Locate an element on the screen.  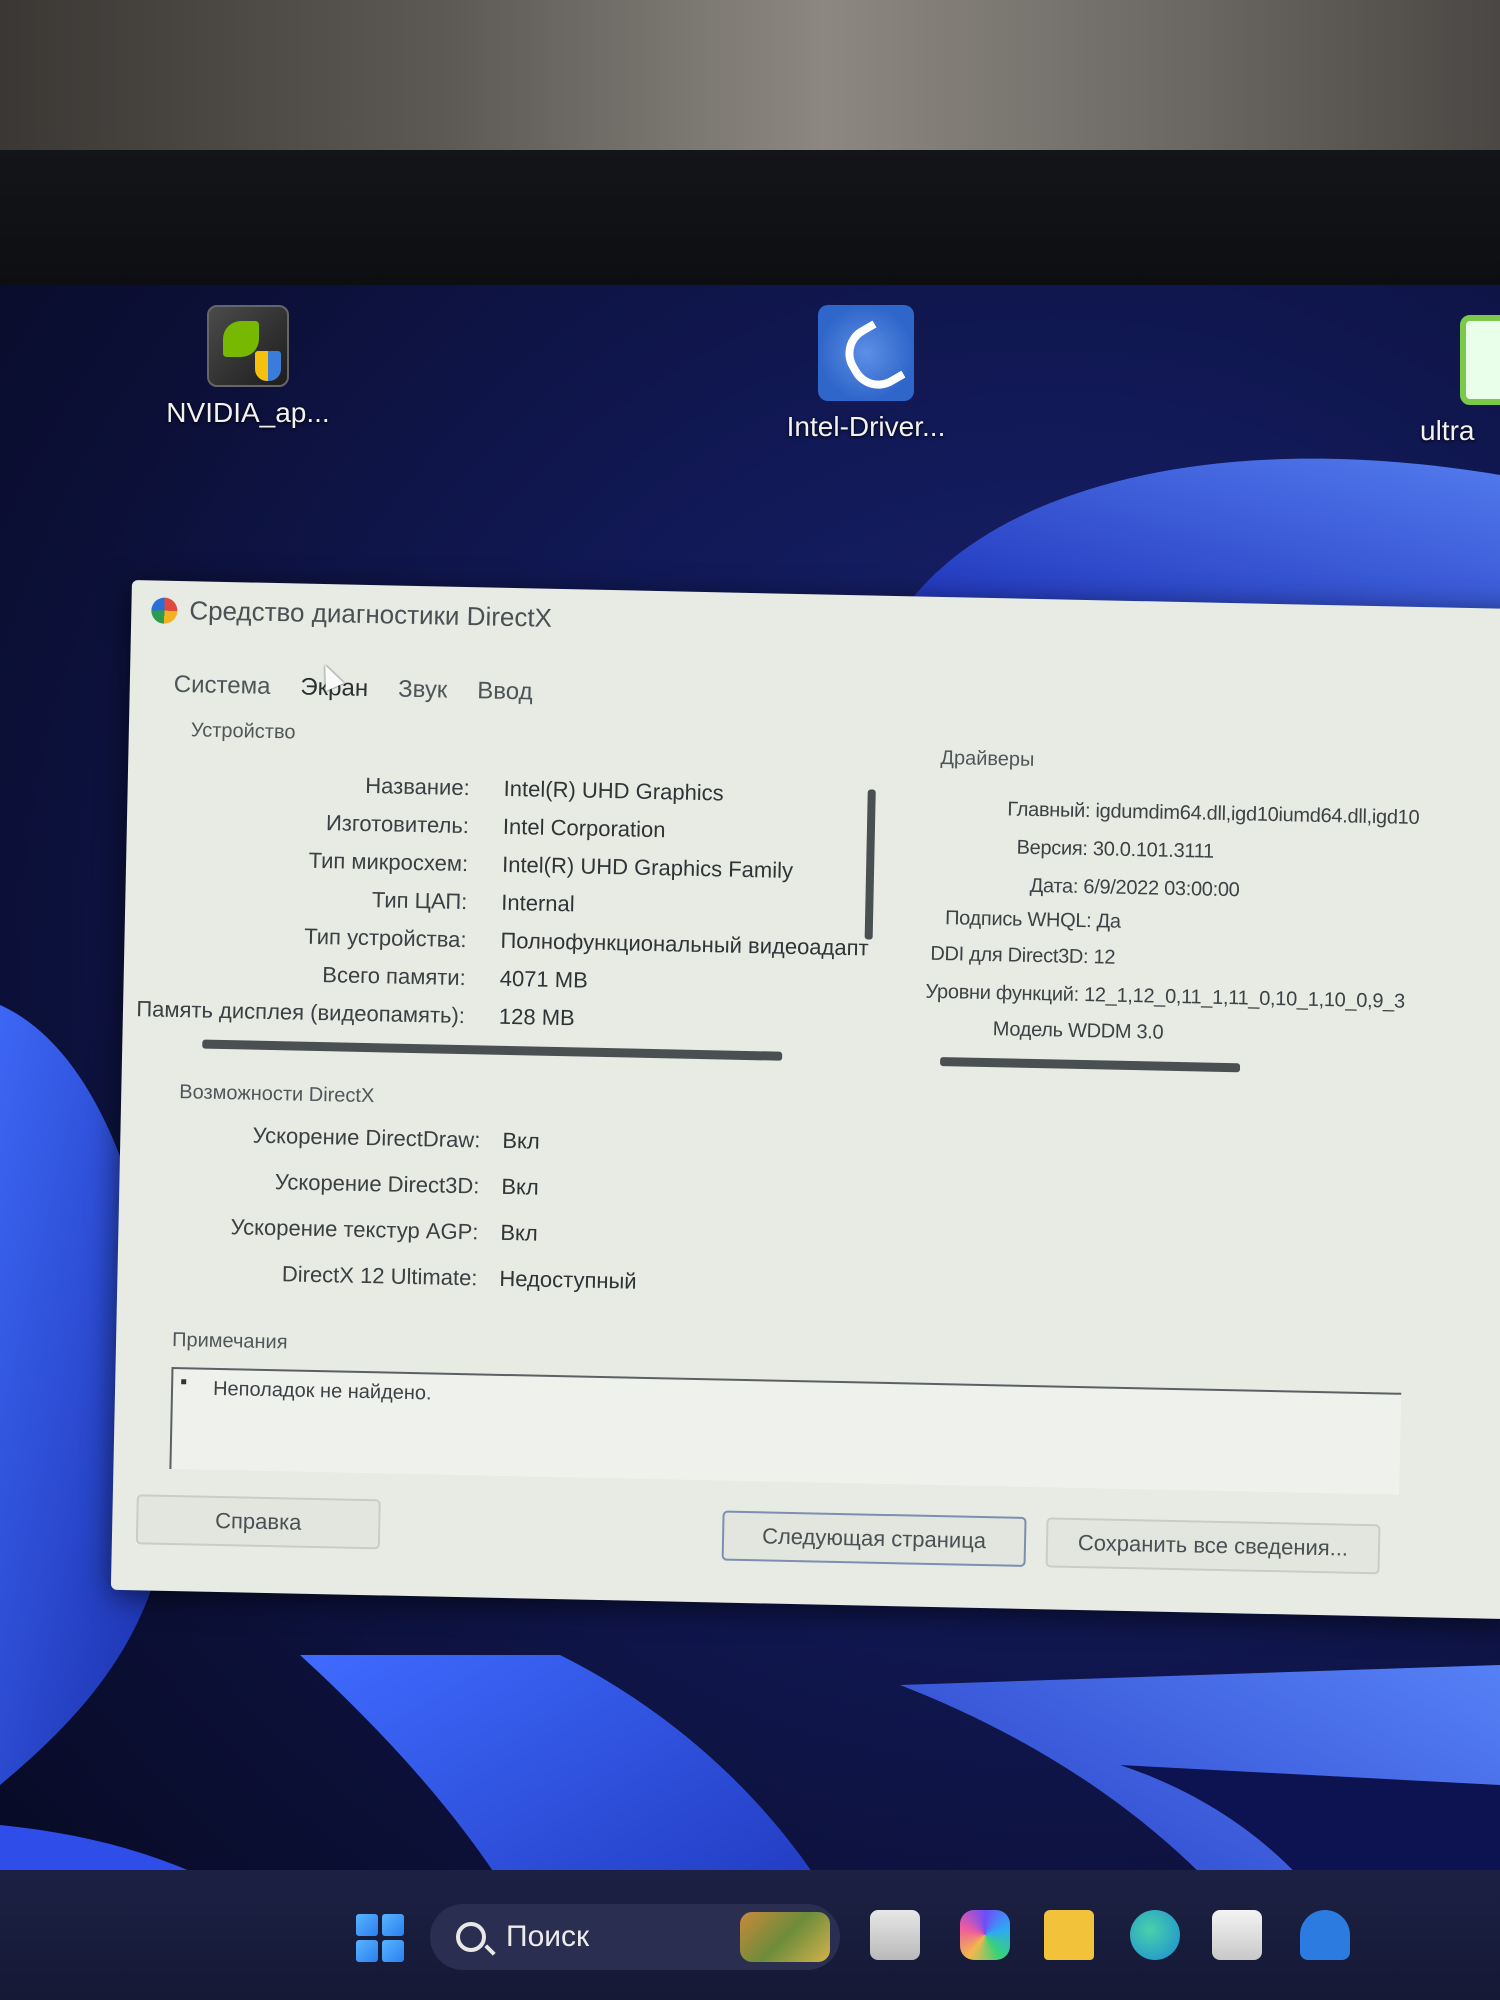
file-explorer-icon is located at coordinates (1069, 1935).